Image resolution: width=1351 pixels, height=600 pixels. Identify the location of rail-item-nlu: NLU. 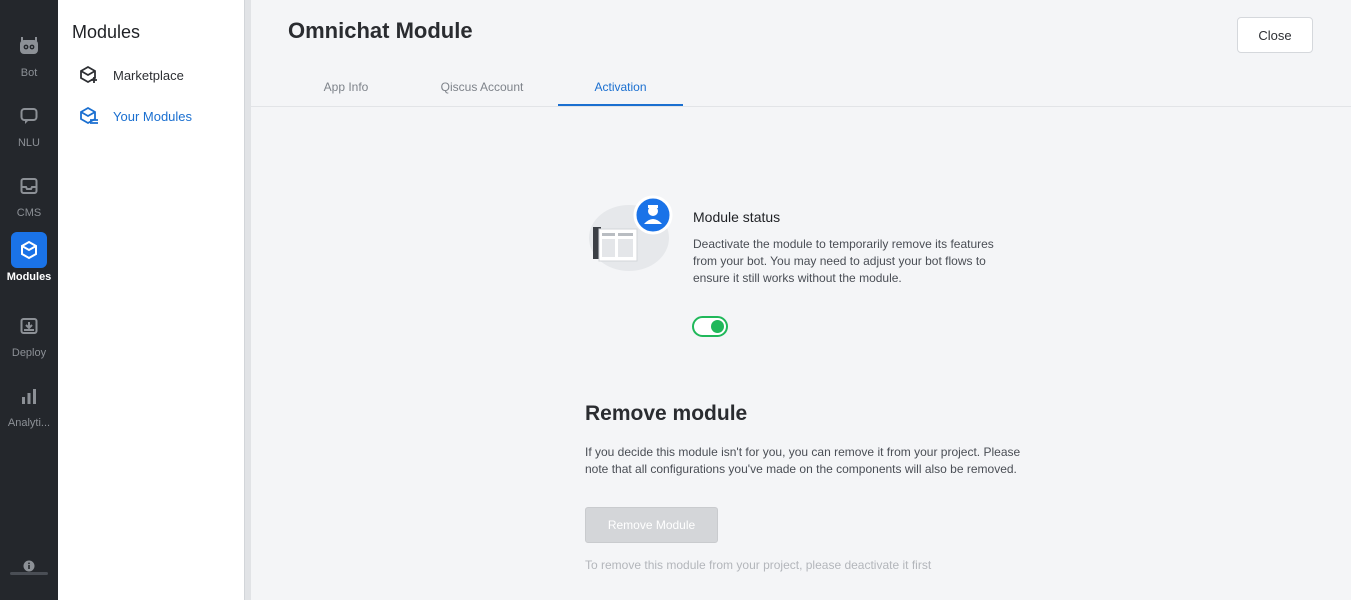
(29, 126).